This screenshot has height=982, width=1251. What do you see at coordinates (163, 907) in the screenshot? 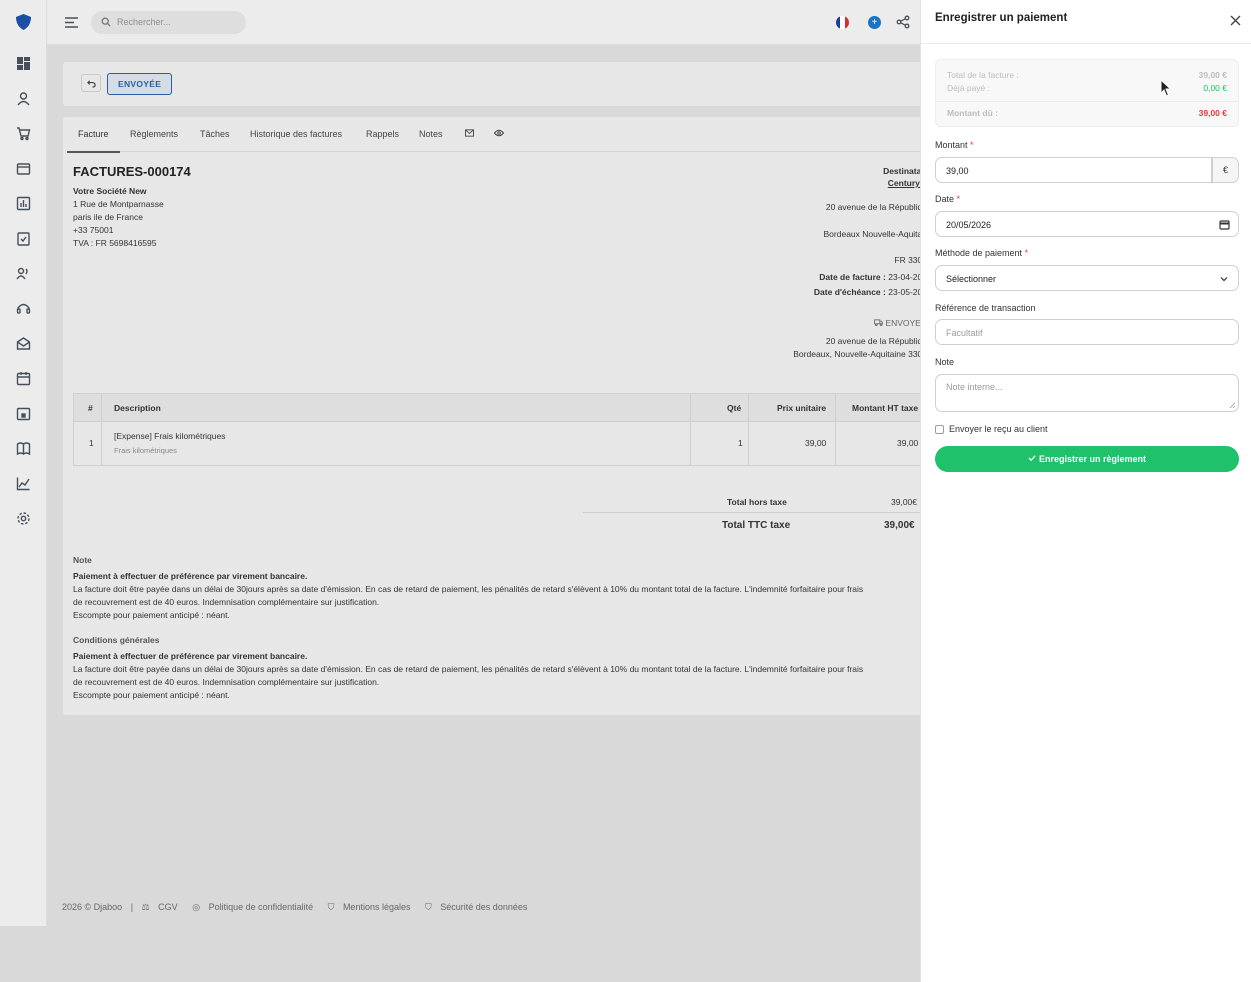
I see `footer-link-cgv: ⚖ CGV` at bounding box center [163, 907].